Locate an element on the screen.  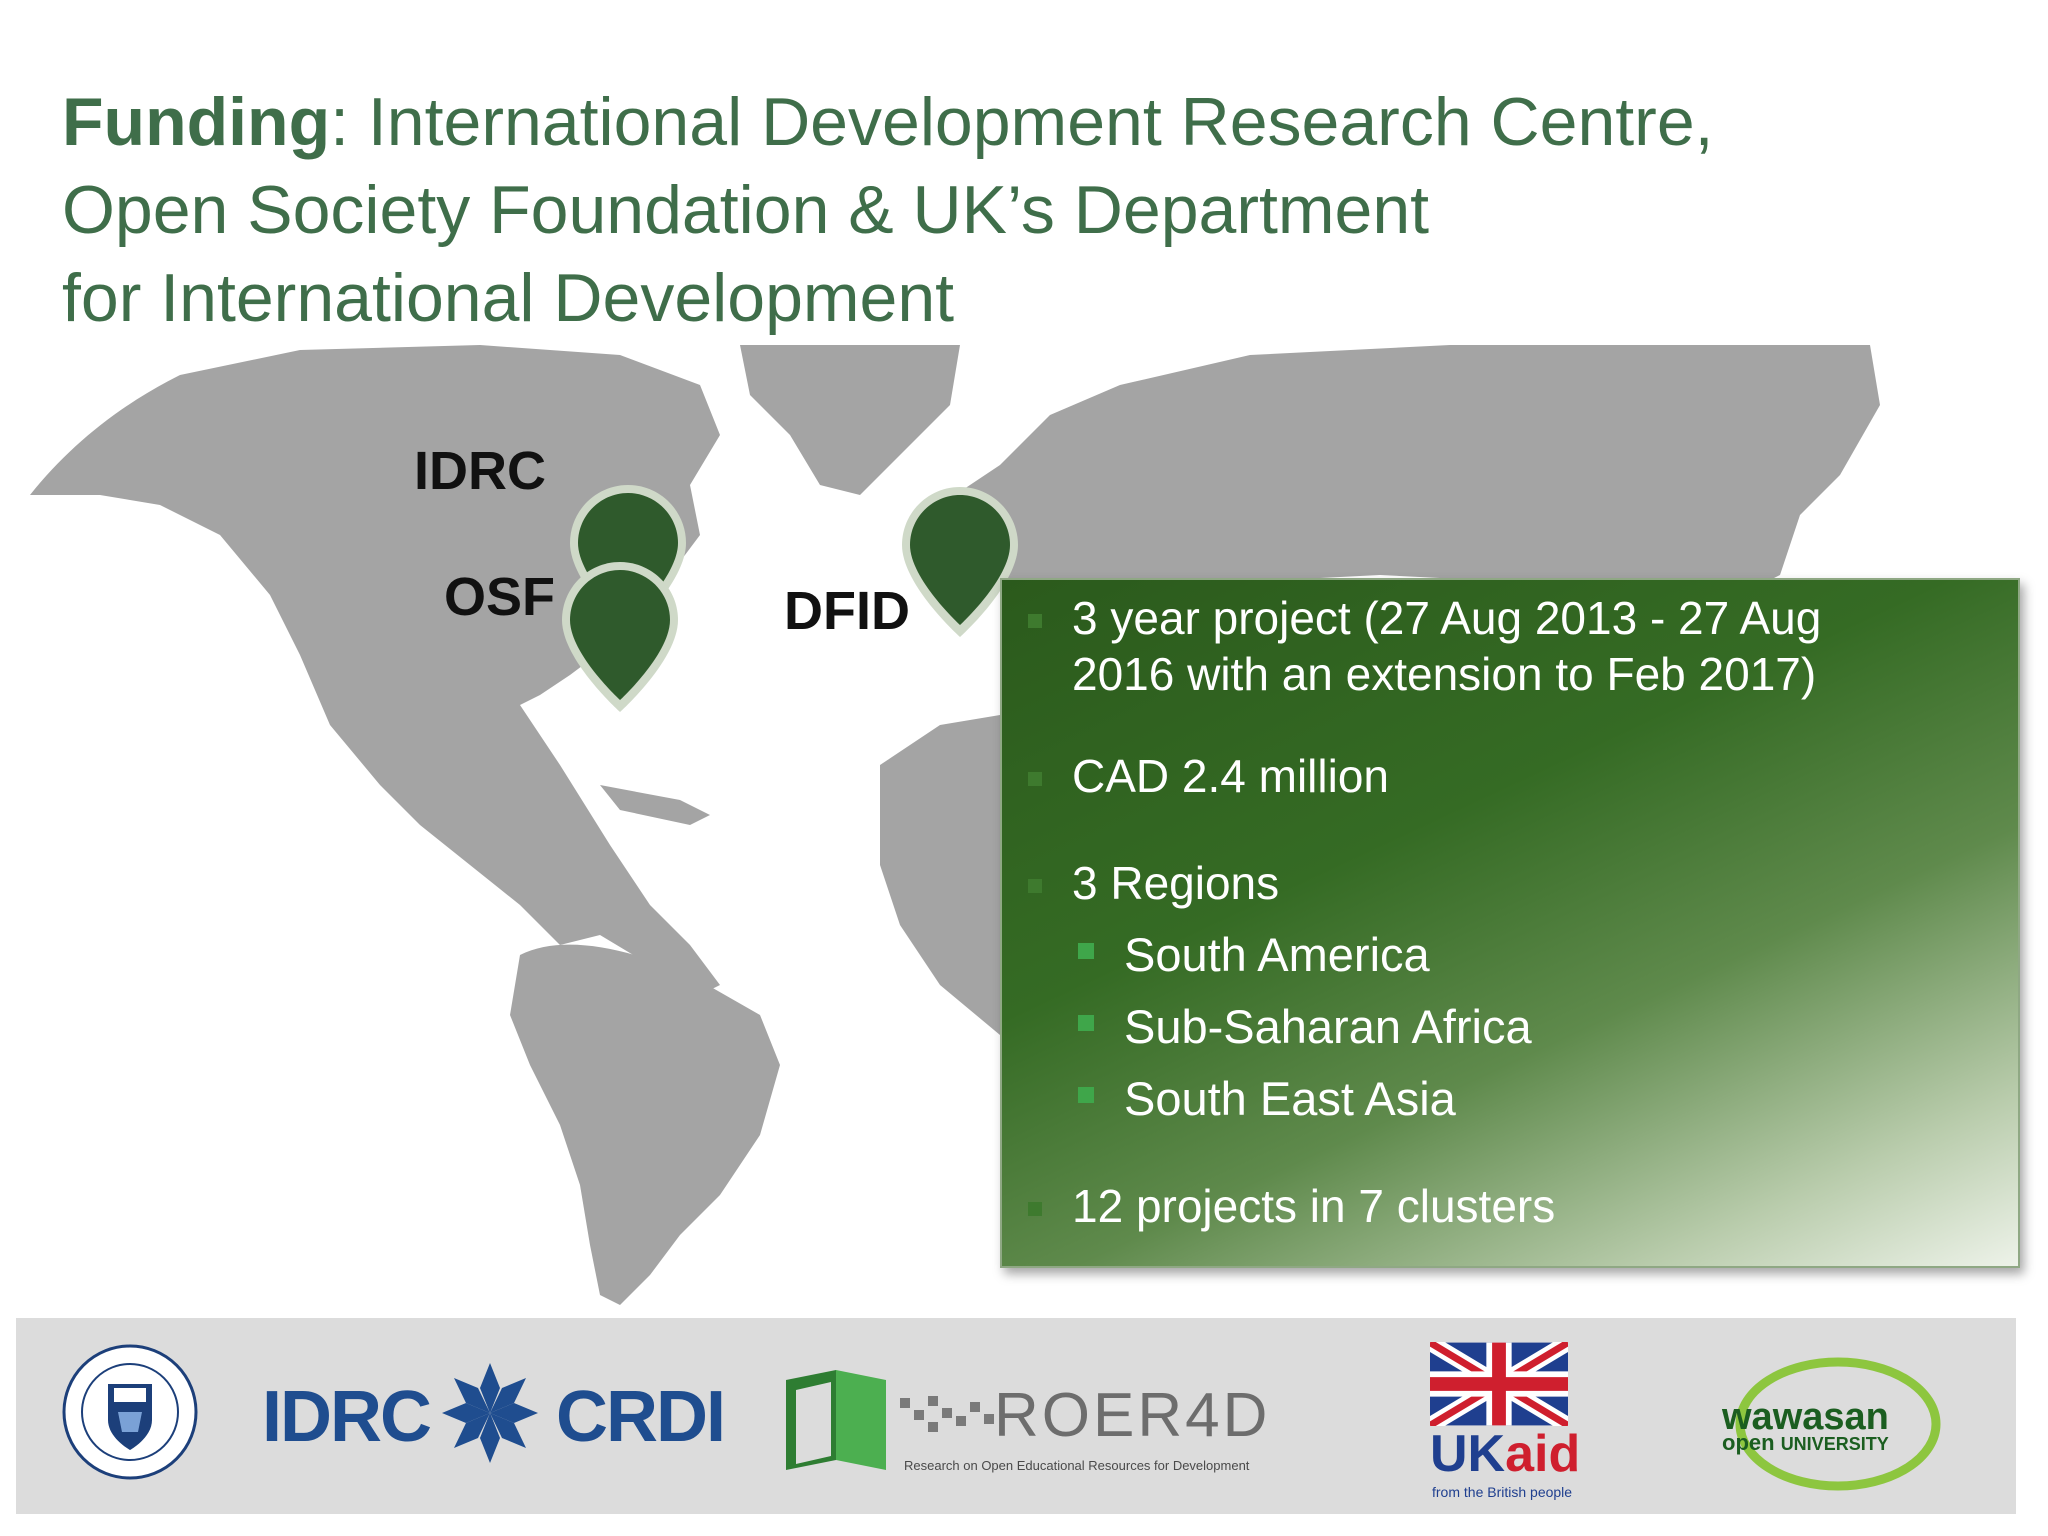
wawasan-open-university: open UNIVERSITY is located at coordinates (1805, 1443).